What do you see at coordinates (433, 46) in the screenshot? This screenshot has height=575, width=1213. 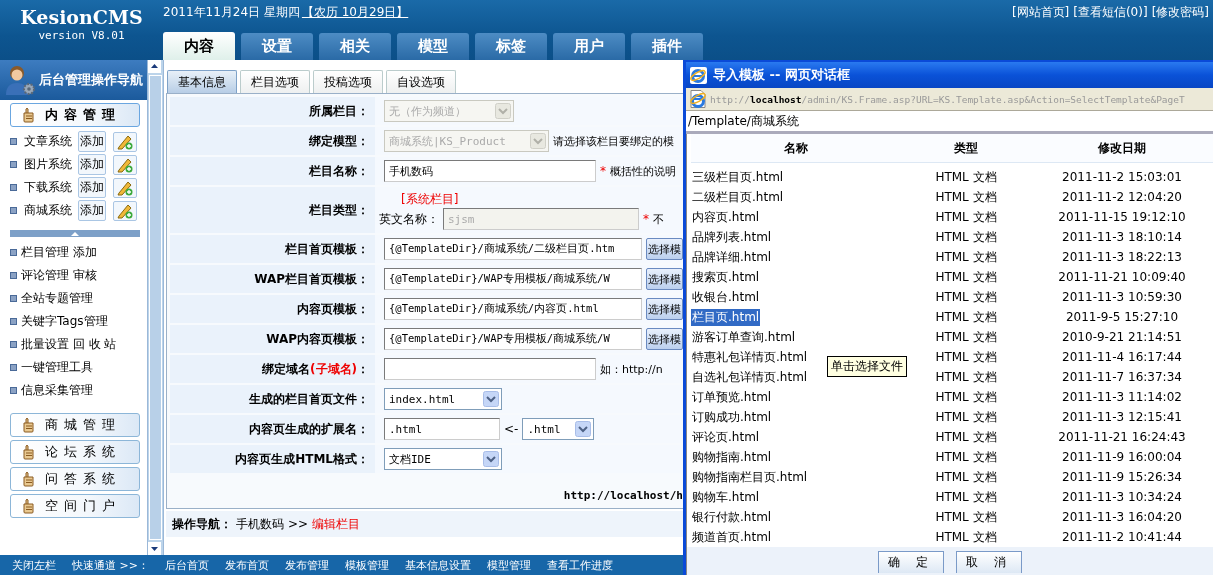 I see `nav-tab: 模型` at bounding box center [433, 46].